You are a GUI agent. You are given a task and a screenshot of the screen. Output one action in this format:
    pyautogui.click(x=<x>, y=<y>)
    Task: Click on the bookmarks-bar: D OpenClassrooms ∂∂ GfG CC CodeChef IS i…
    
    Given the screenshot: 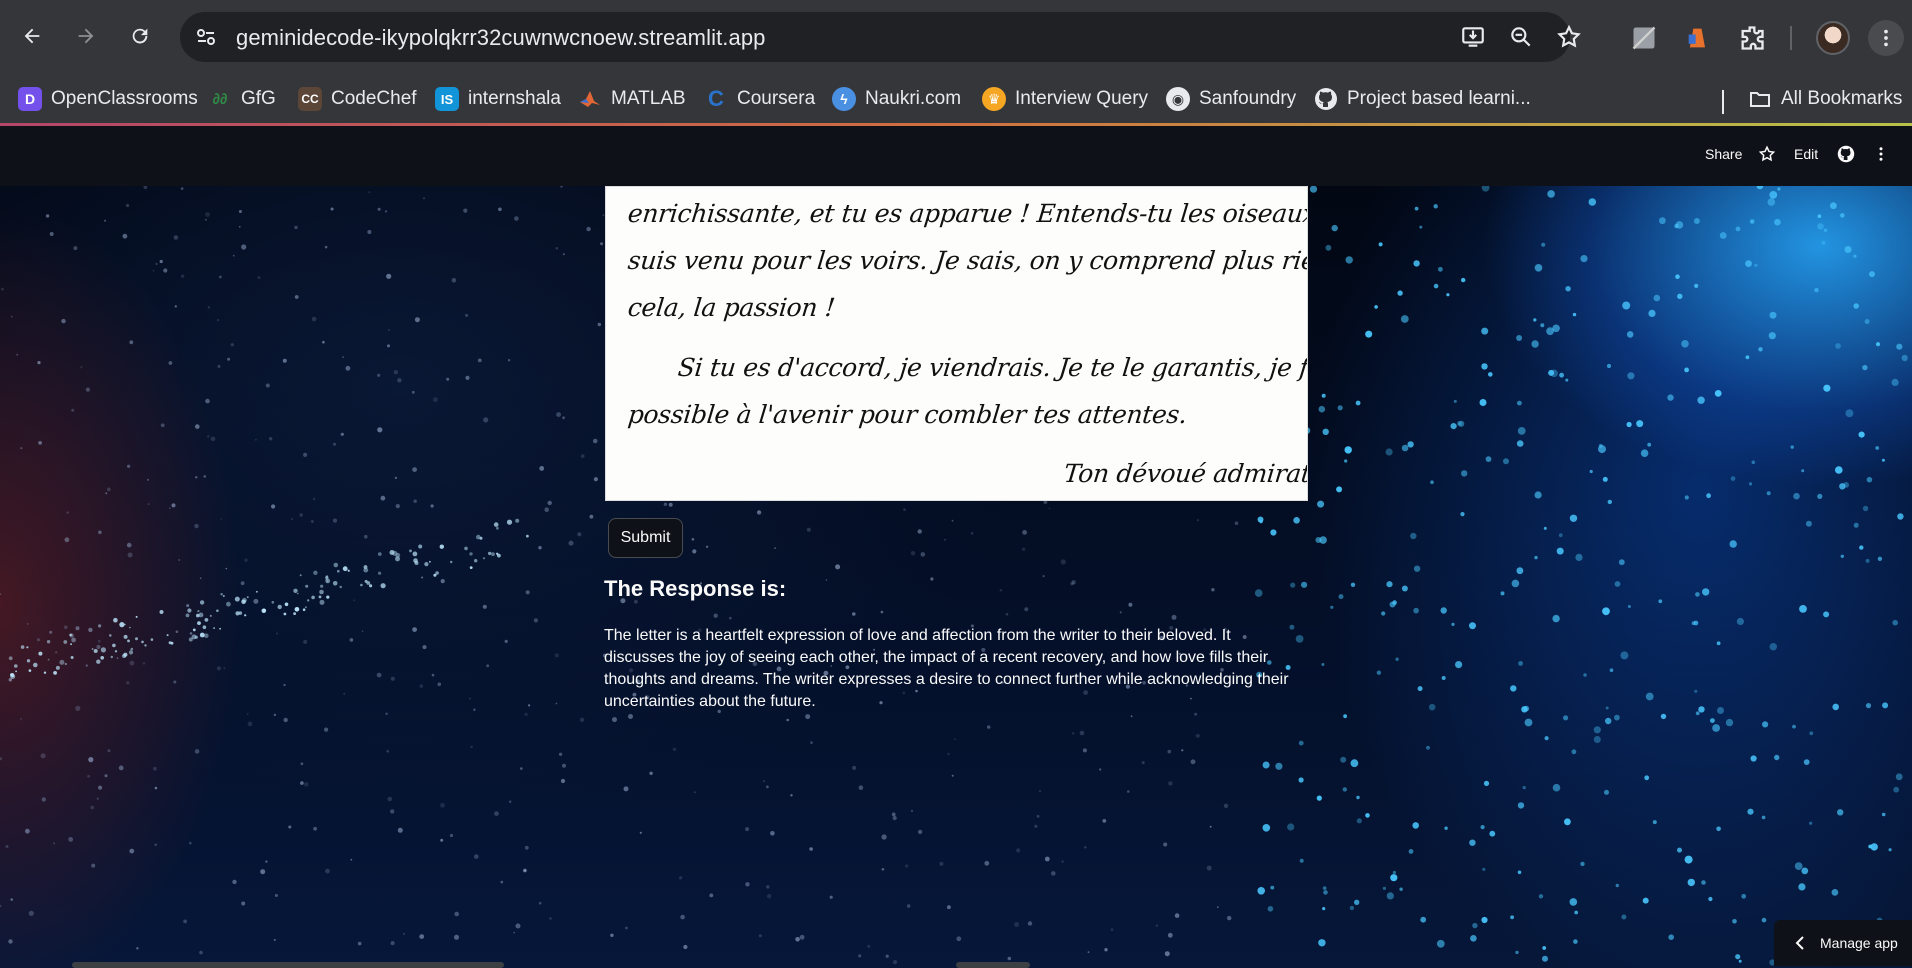 What is the action you would take?
    pyautogui.click(x=956, y=100)
    